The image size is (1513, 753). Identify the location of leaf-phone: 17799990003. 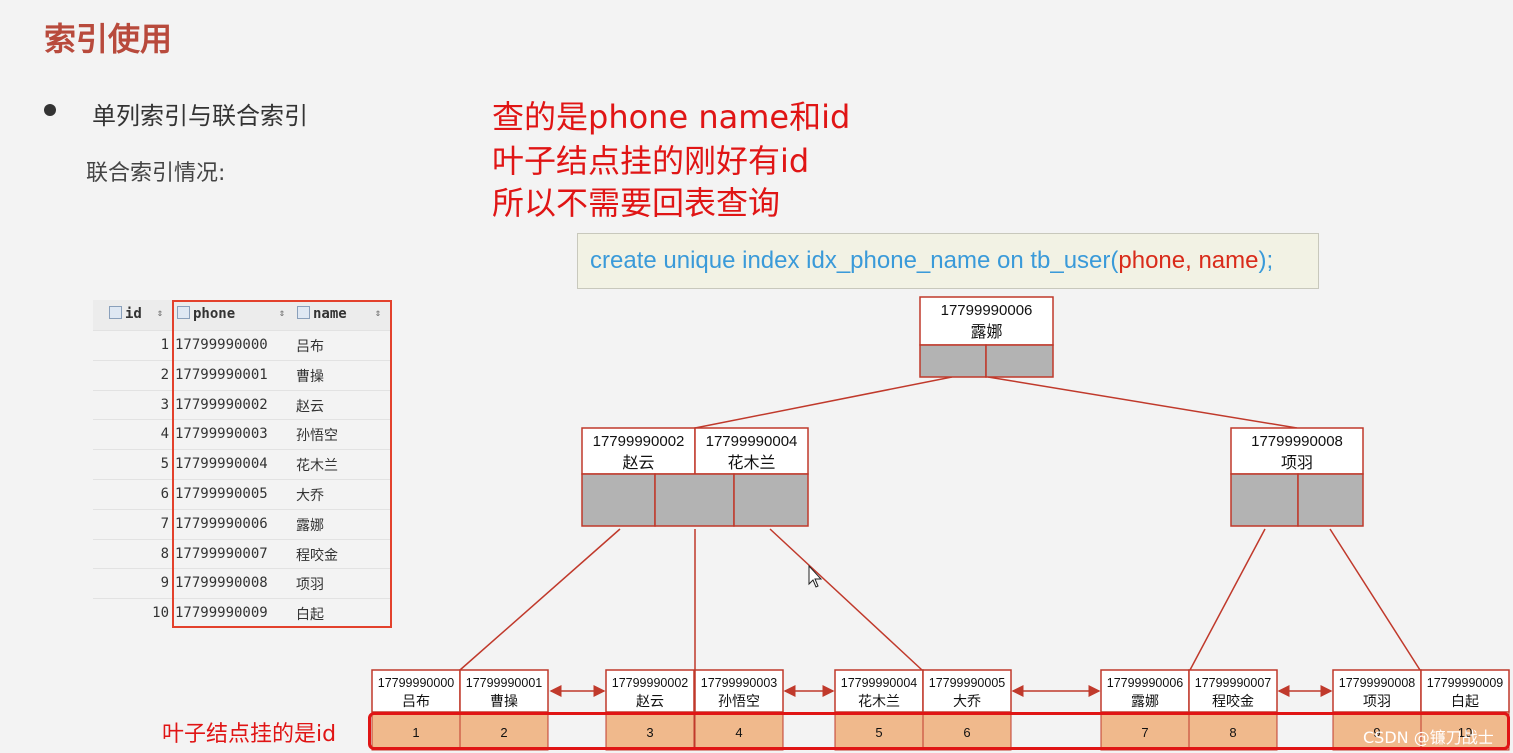
(739, 683).